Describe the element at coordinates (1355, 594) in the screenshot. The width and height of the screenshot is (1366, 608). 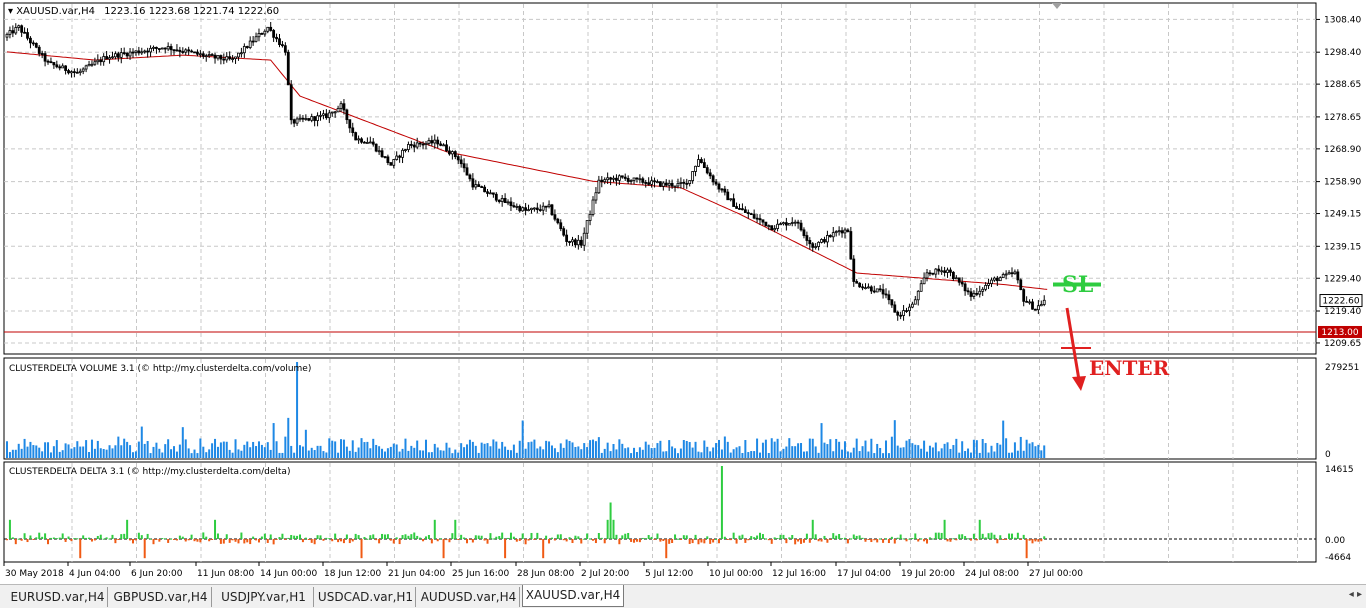
I see `tab-scroll-arrows-icon: ◂ ▸` at that location.